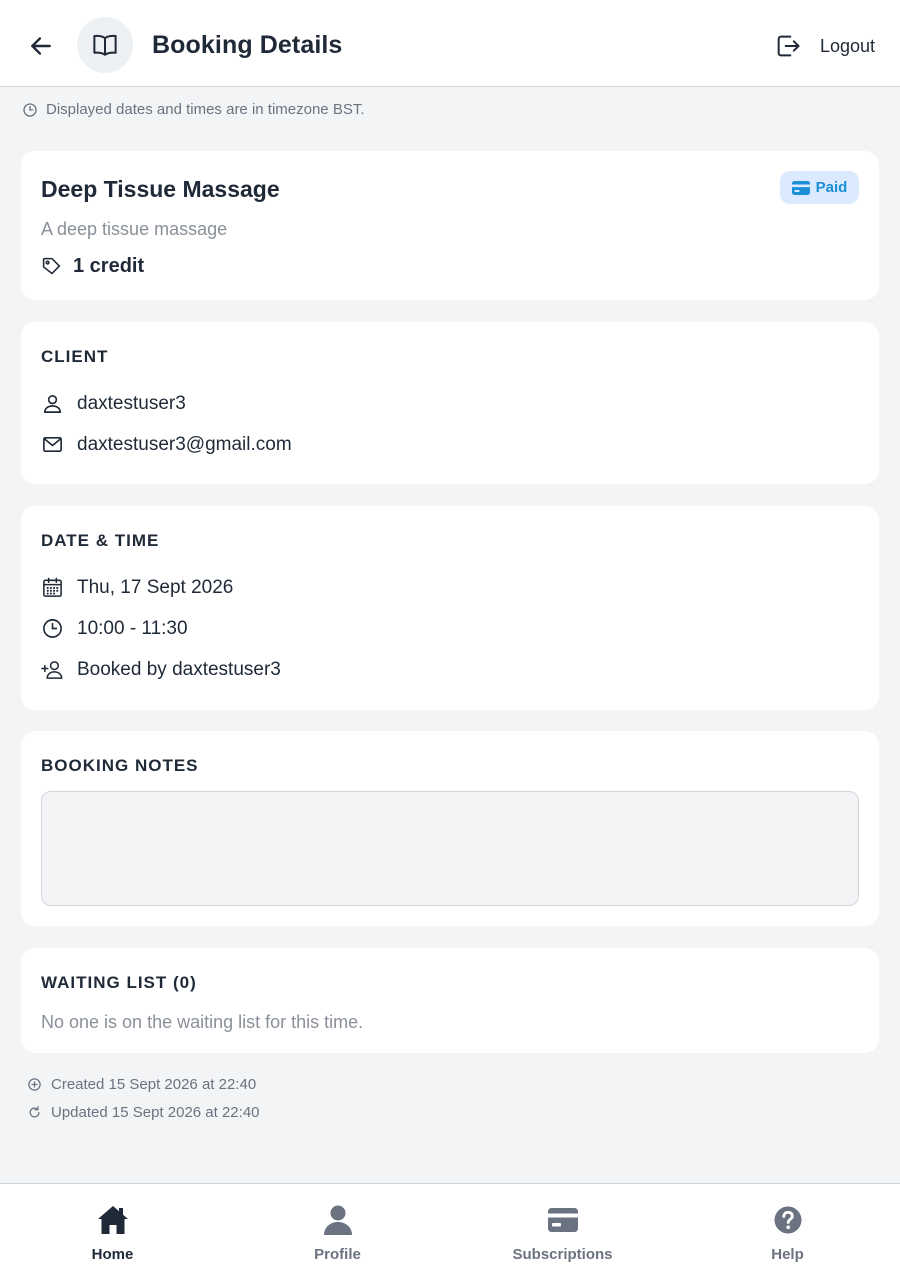  I want to click on payment-status-badge: Paid, so click(819, 187).